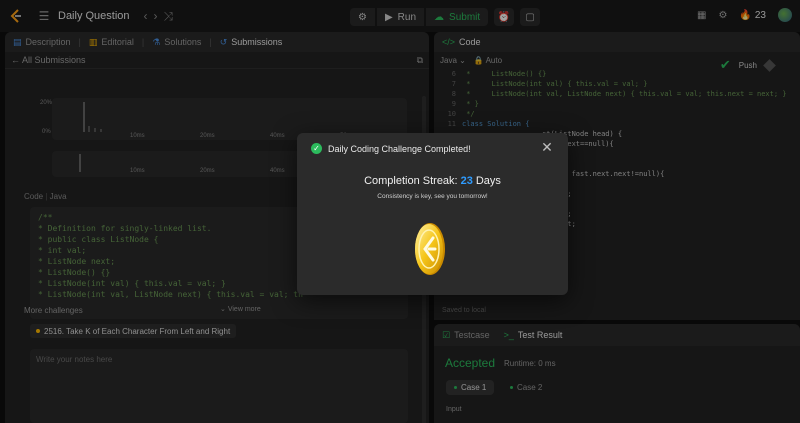 The width and height of the screenshot is (800, 423). Describe the element at coordinates (488, 181) in the screenshot. I see `streak-unit: Days` at that location.